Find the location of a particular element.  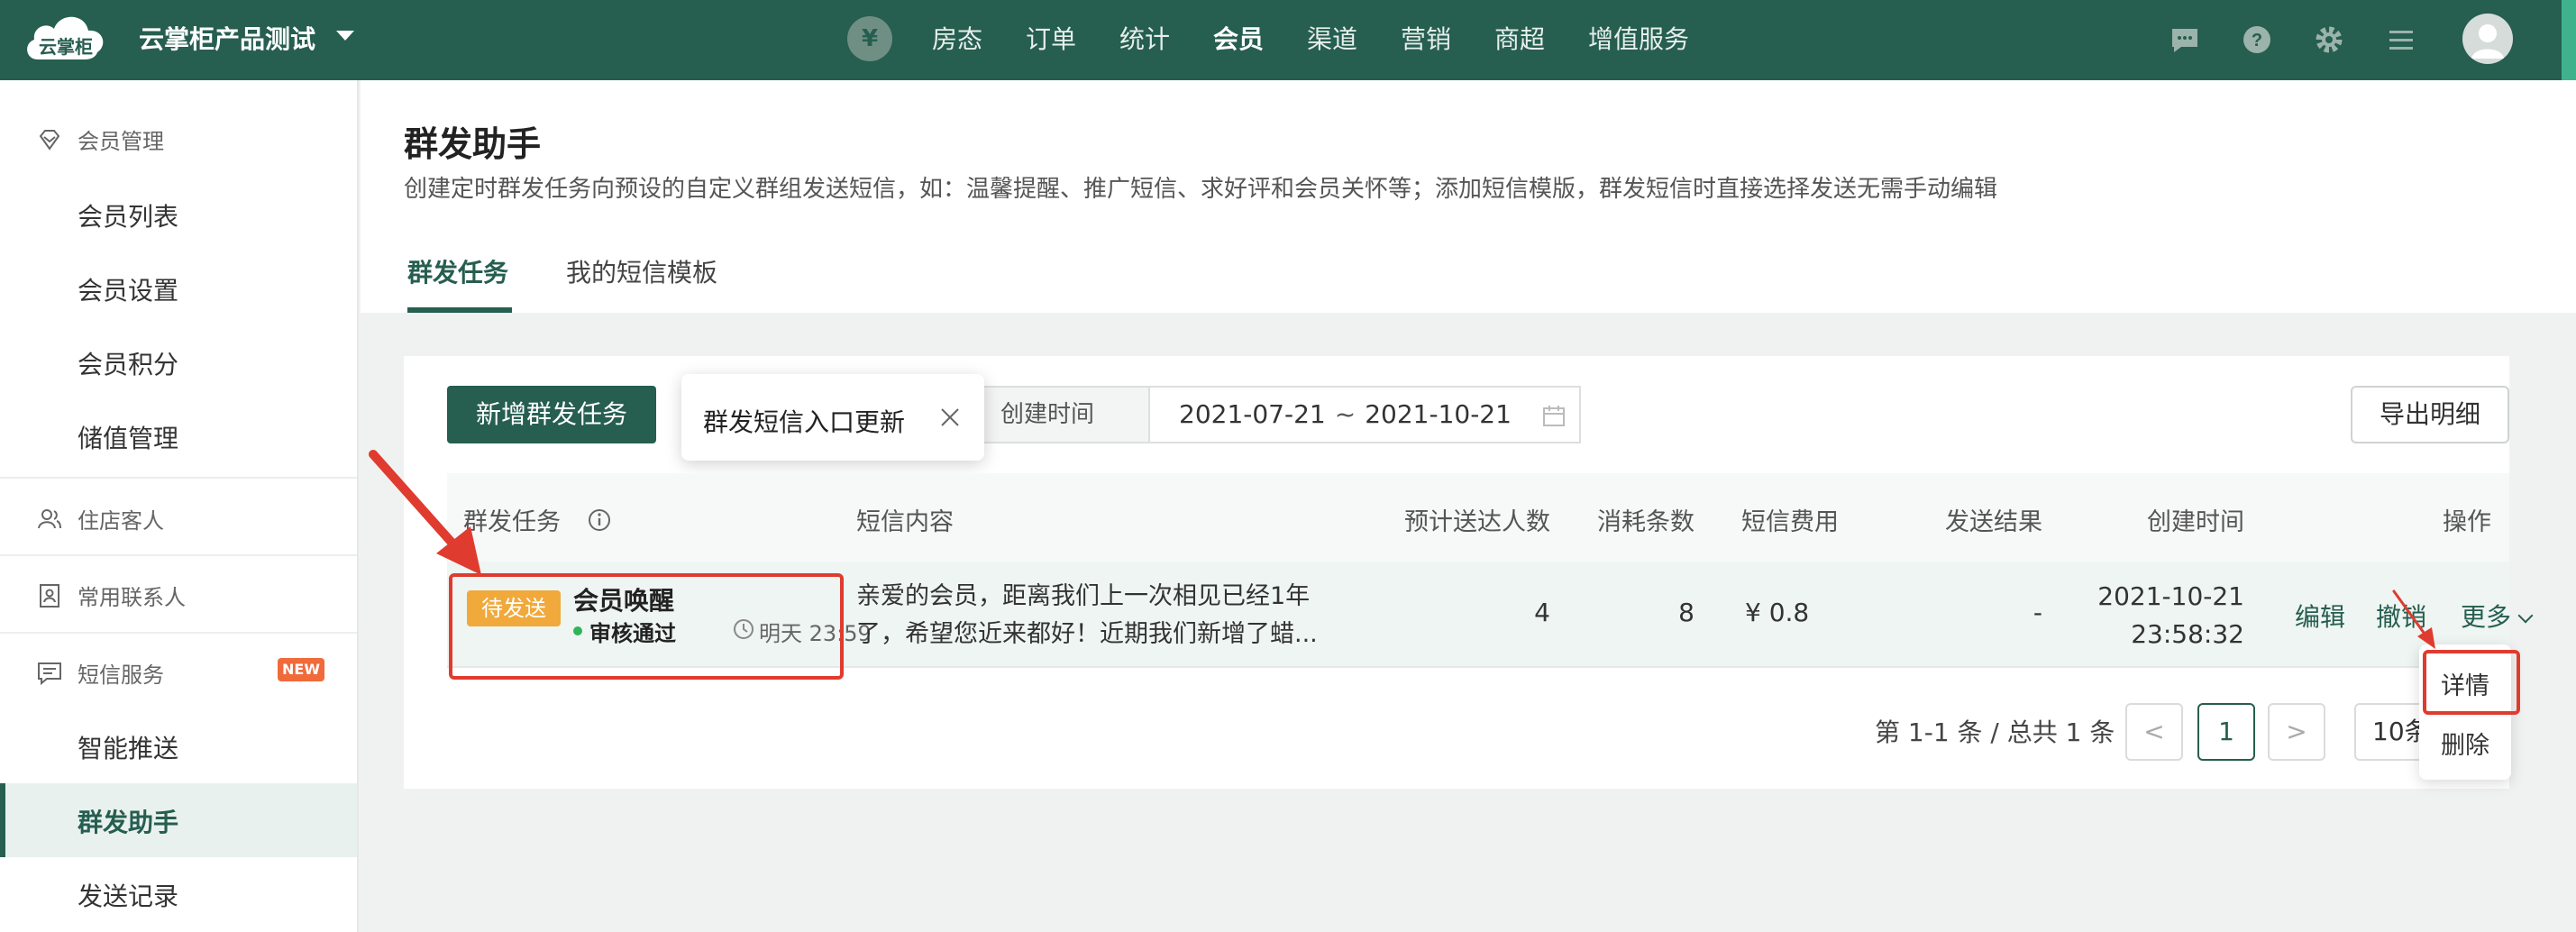

sidebar-item-member-list: 会员列表 is located at coordinates (128, 215).